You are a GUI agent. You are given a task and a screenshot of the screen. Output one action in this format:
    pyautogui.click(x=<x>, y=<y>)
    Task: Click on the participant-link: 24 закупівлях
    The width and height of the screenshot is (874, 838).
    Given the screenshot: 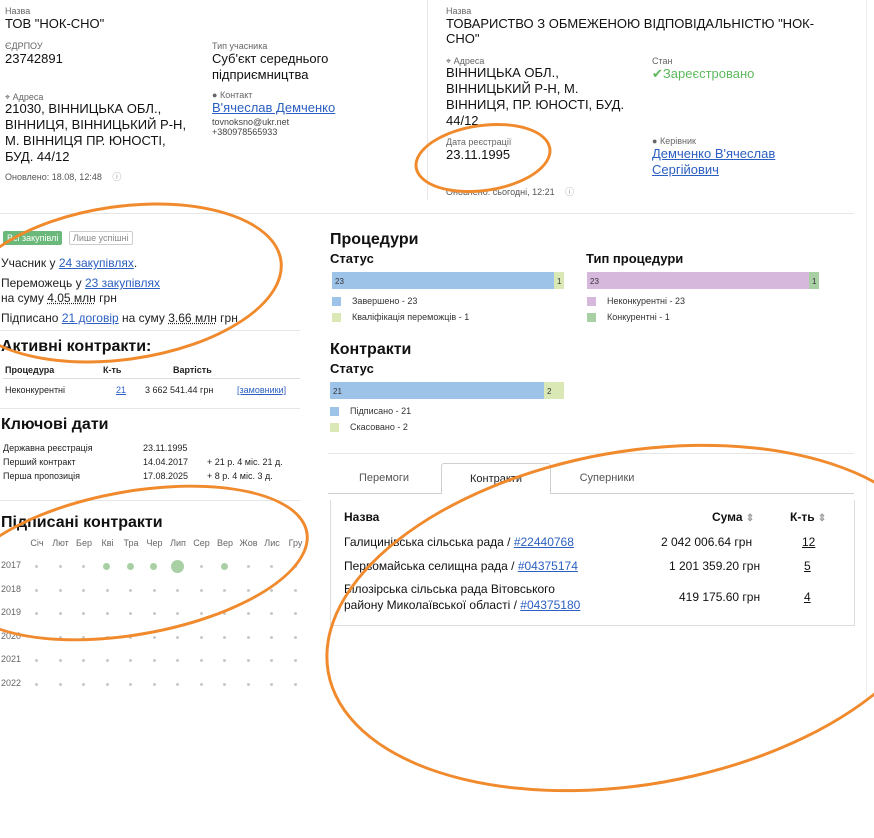 What is the action you would take?
    pyautogui.click(x=96, y=263)
    